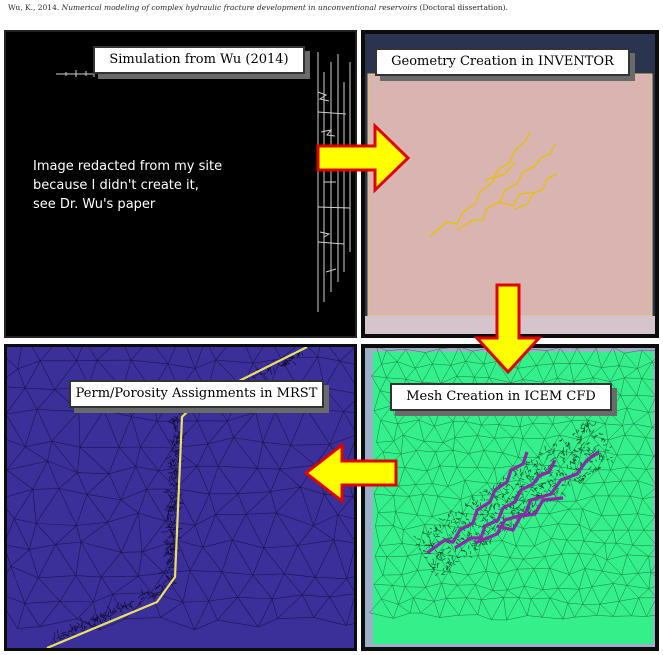  I want to click on redaction-line: see Dr. Wu's paper, so click(94, 204).